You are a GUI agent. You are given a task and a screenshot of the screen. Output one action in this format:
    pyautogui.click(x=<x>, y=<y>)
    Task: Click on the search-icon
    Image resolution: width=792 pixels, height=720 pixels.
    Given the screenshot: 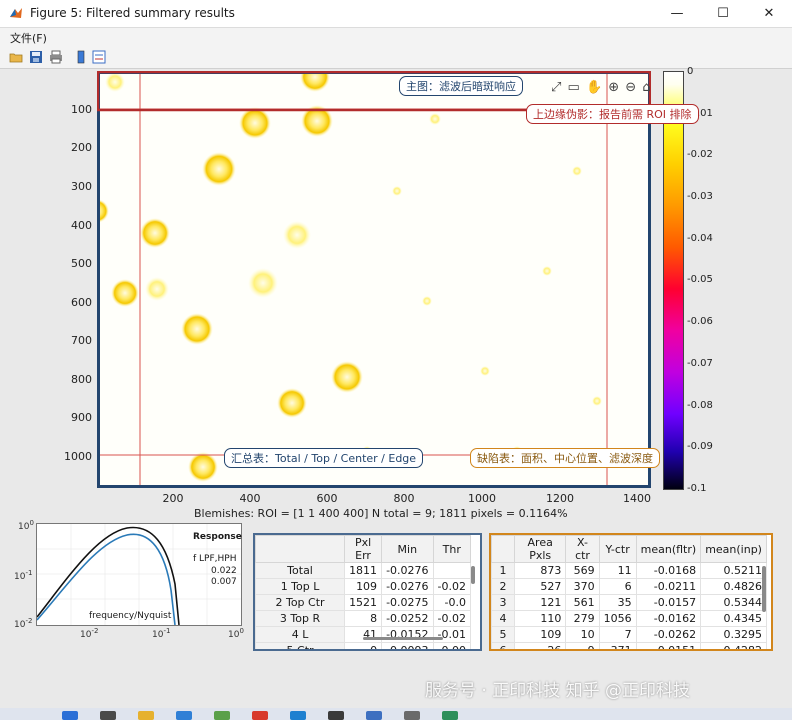 What is the action you would take?
    pyautogui.click(x=108, y=715)
    